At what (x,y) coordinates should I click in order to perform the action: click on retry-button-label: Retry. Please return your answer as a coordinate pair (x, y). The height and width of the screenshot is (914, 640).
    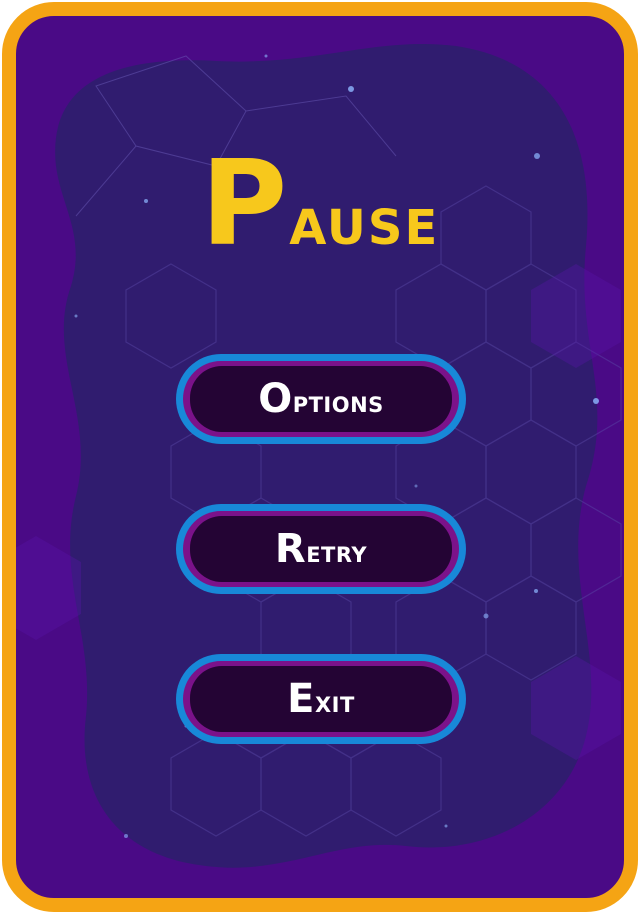
    Looking at the image, I should click on (321, 549).